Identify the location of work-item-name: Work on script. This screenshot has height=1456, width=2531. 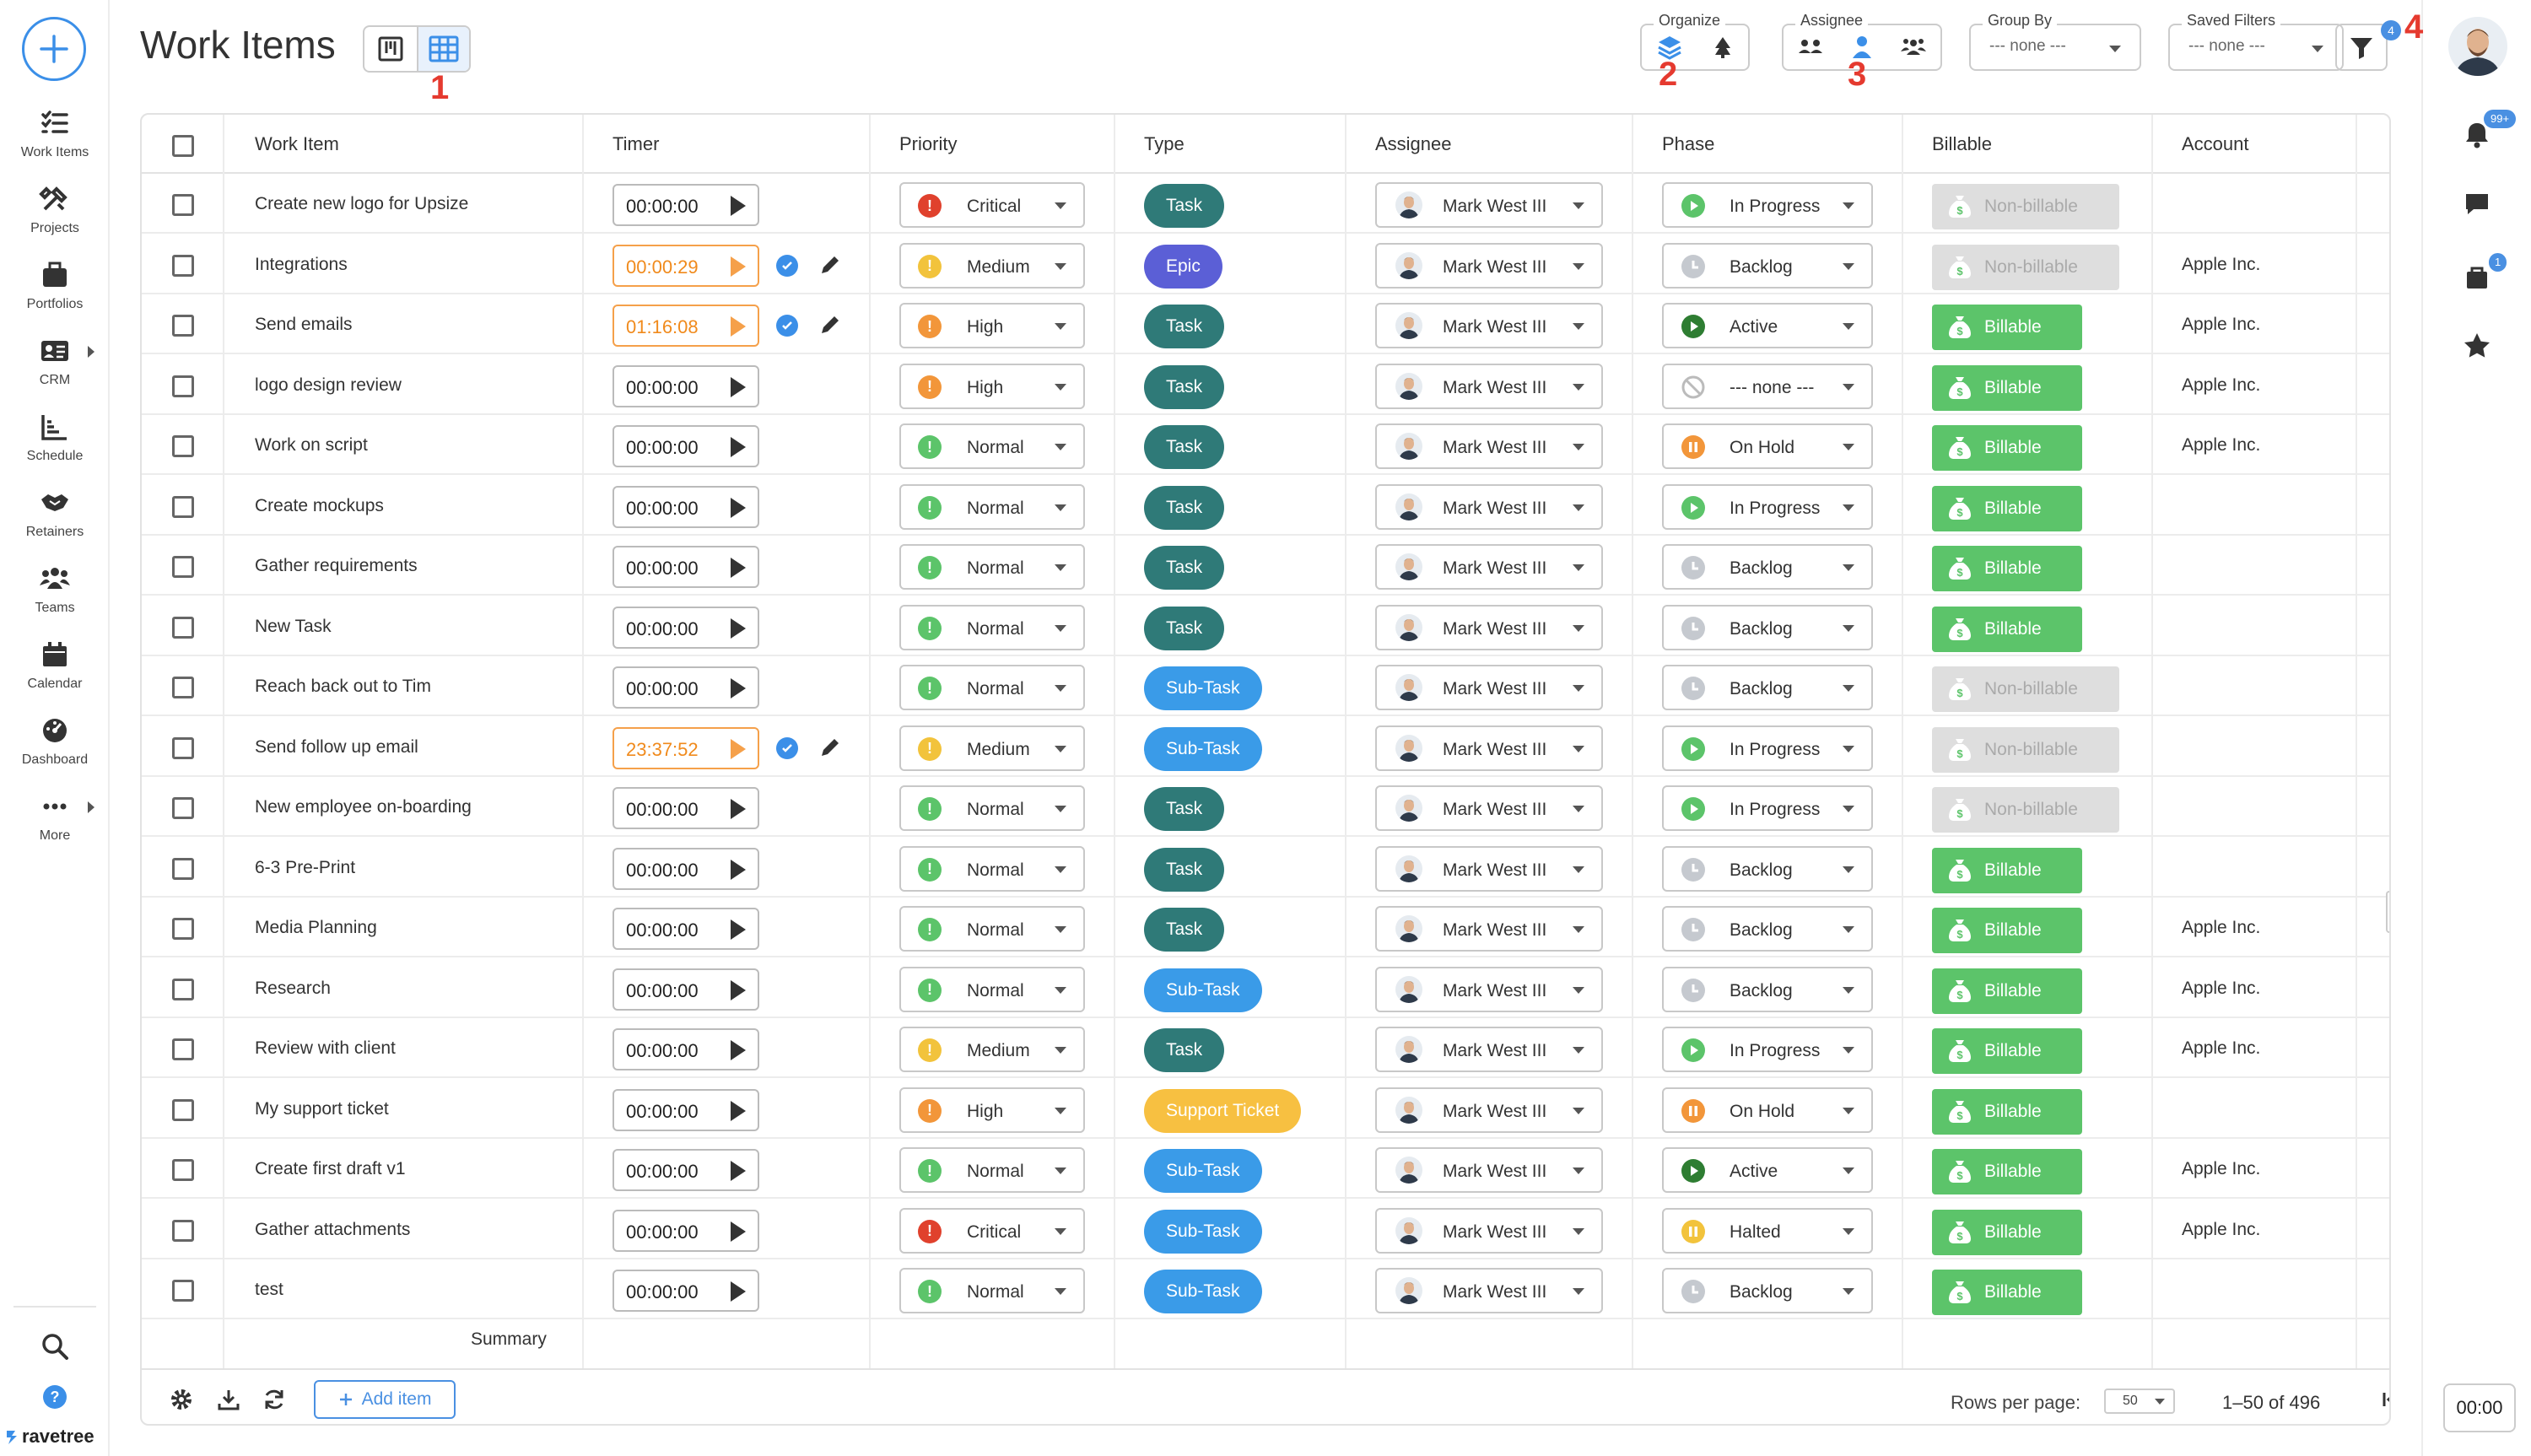
(311, 446).